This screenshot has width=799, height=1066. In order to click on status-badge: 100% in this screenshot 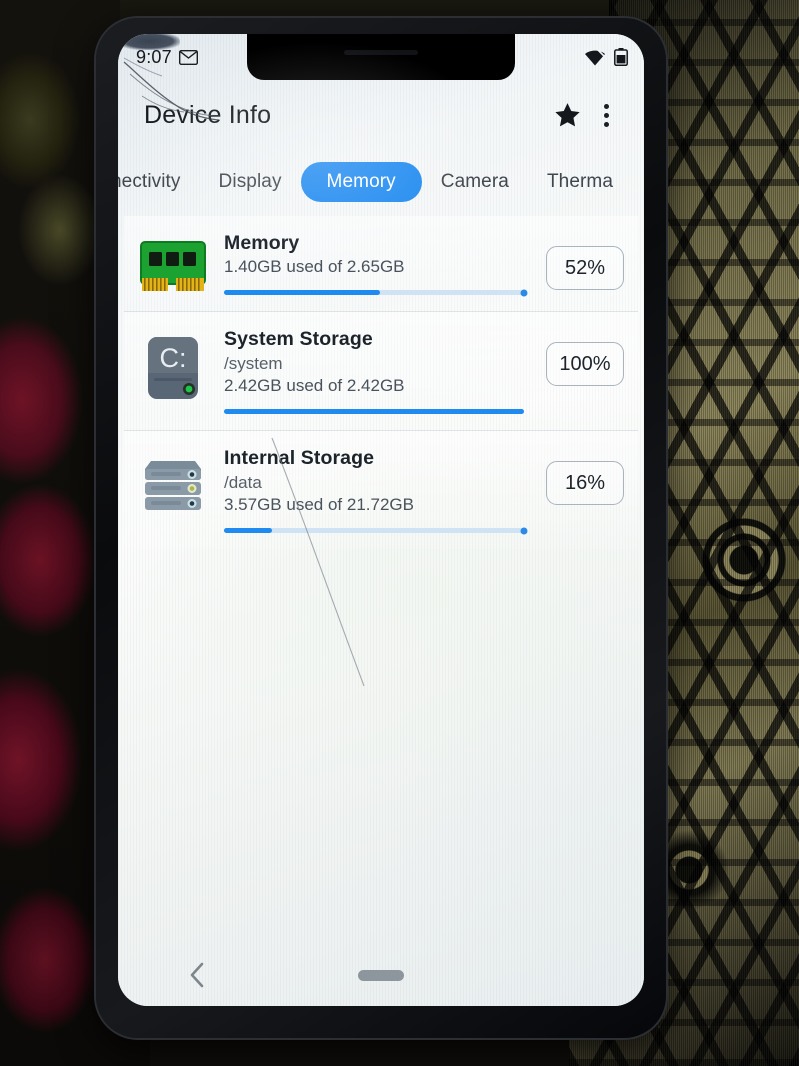, I will do `click(585, 364)`.